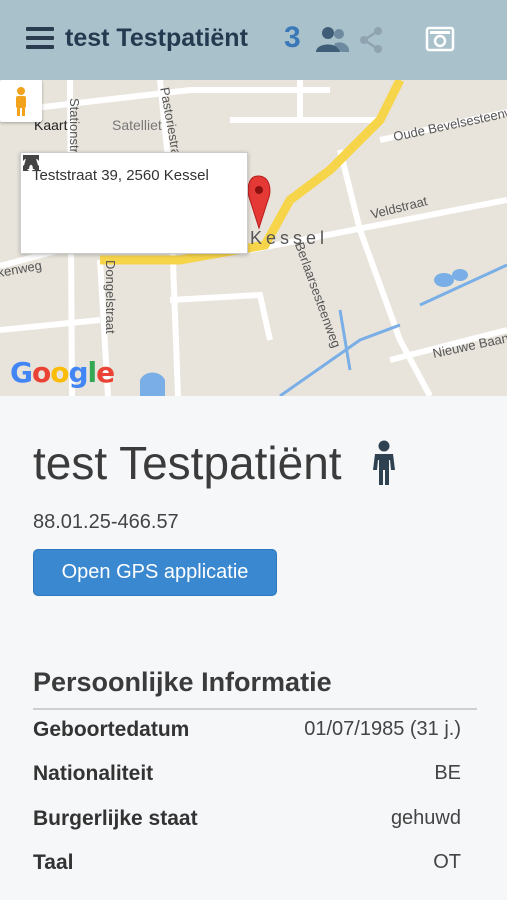 Image resolution: width=507 pixels, height=900 pixels. Describe the element at coordinates (115, 818) in the screenshot. I see `info-label: Burgerlijke staat` at that location.